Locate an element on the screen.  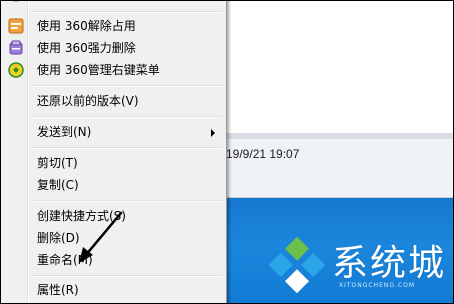
menu-item-360-unlock: 使用 360解除占用 is located at coordinates (112, 26).